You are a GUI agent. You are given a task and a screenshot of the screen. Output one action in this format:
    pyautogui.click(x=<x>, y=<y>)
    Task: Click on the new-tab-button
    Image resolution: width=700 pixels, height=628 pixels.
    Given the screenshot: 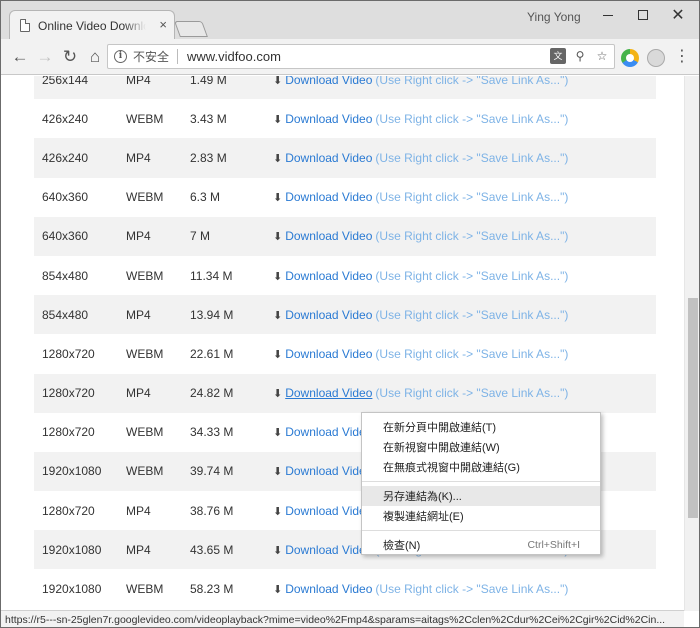 What is the action you would take?
    pyautogui.click(x=191, y=29)
    